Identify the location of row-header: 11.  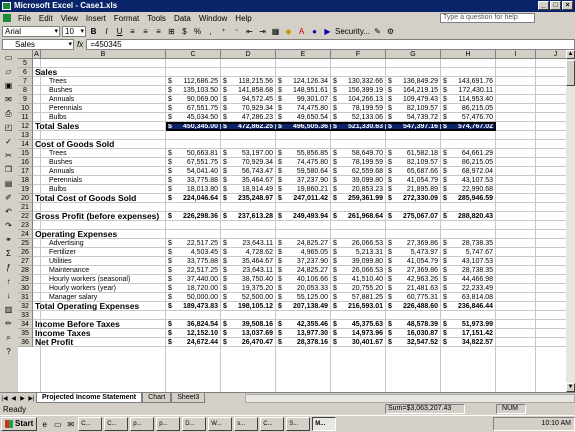
(25, 117).